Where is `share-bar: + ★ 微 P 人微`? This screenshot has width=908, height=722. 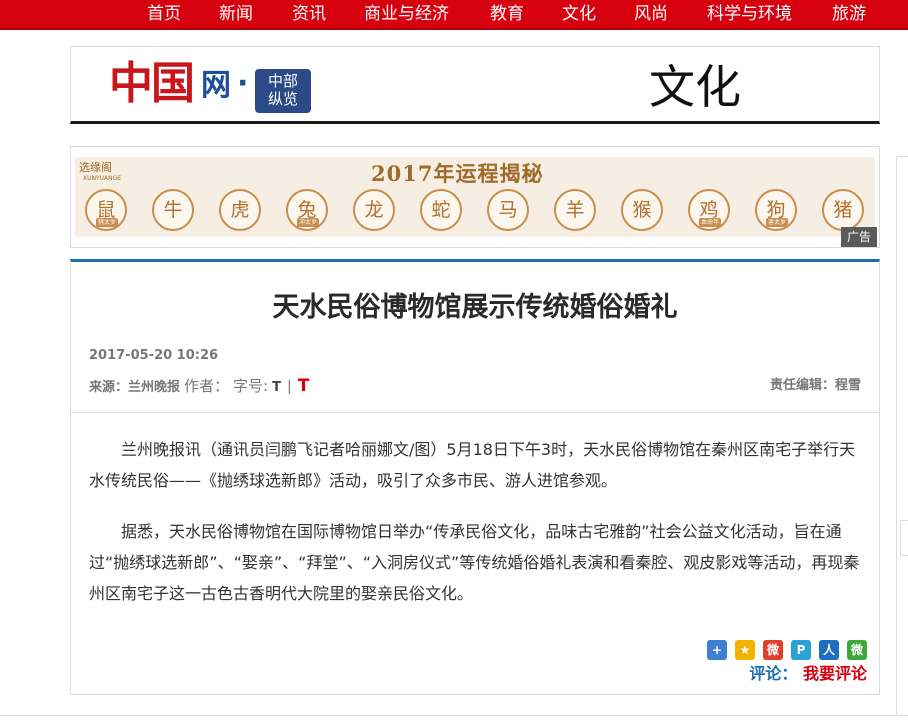 share-bar: + ★ 微 P 人微 is located at coordinates (791, 651).